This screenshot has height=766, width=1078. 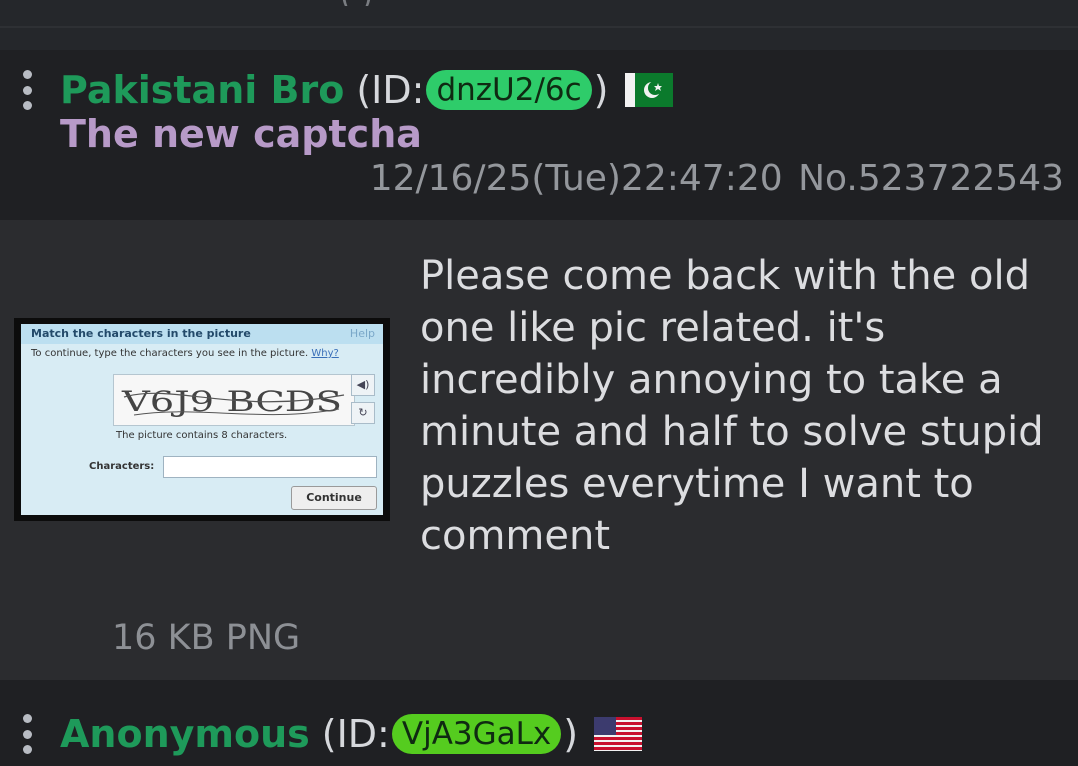 What do you see at coordinates (185, 734) in the screenshot?
I see `poster-name: Anonymous` at bounding box center [185, 734].